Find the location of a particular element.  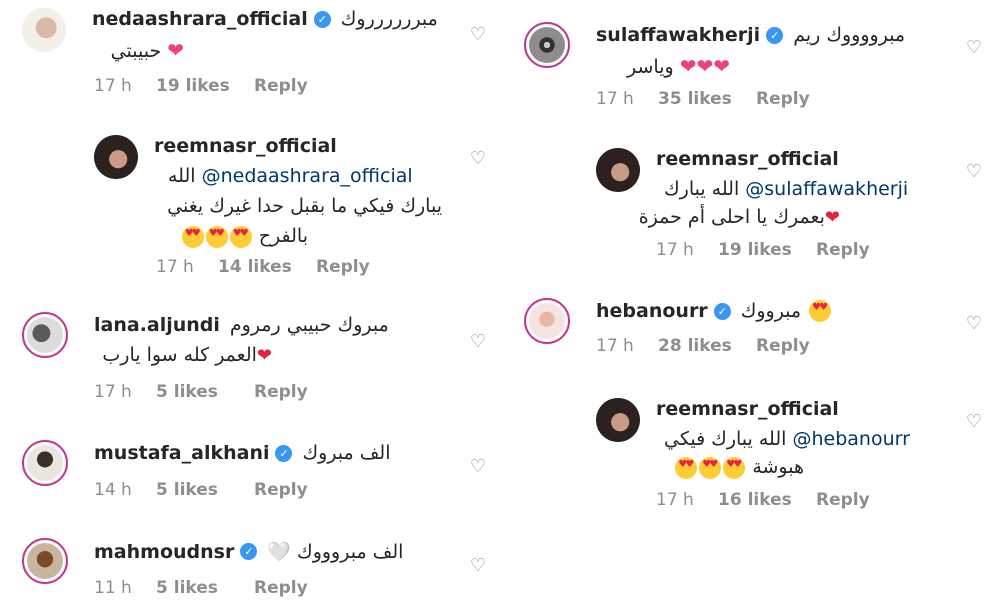

comment-username: mustafa_alkhani is located at coordinates (181, 453).